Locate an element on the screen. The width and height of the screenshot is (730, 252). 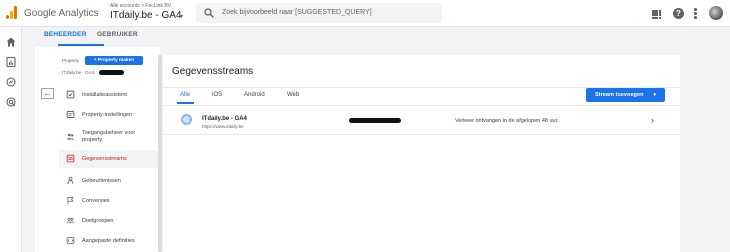
nav-item-toegangsbeheer: Toegangsbeheer voor property is located at coordinates (109, 137).